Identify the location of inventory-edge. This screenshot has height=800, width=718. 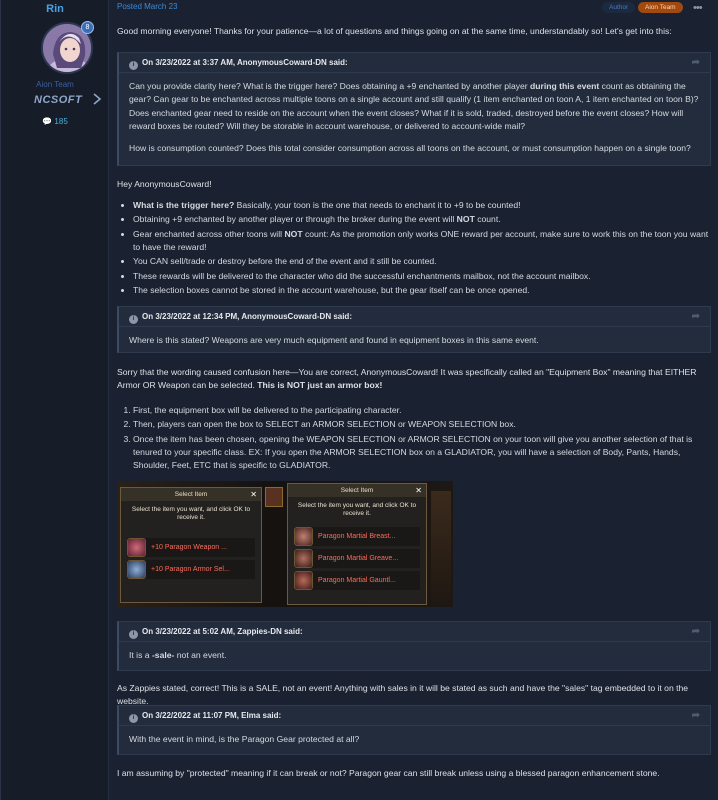
(441, 546).